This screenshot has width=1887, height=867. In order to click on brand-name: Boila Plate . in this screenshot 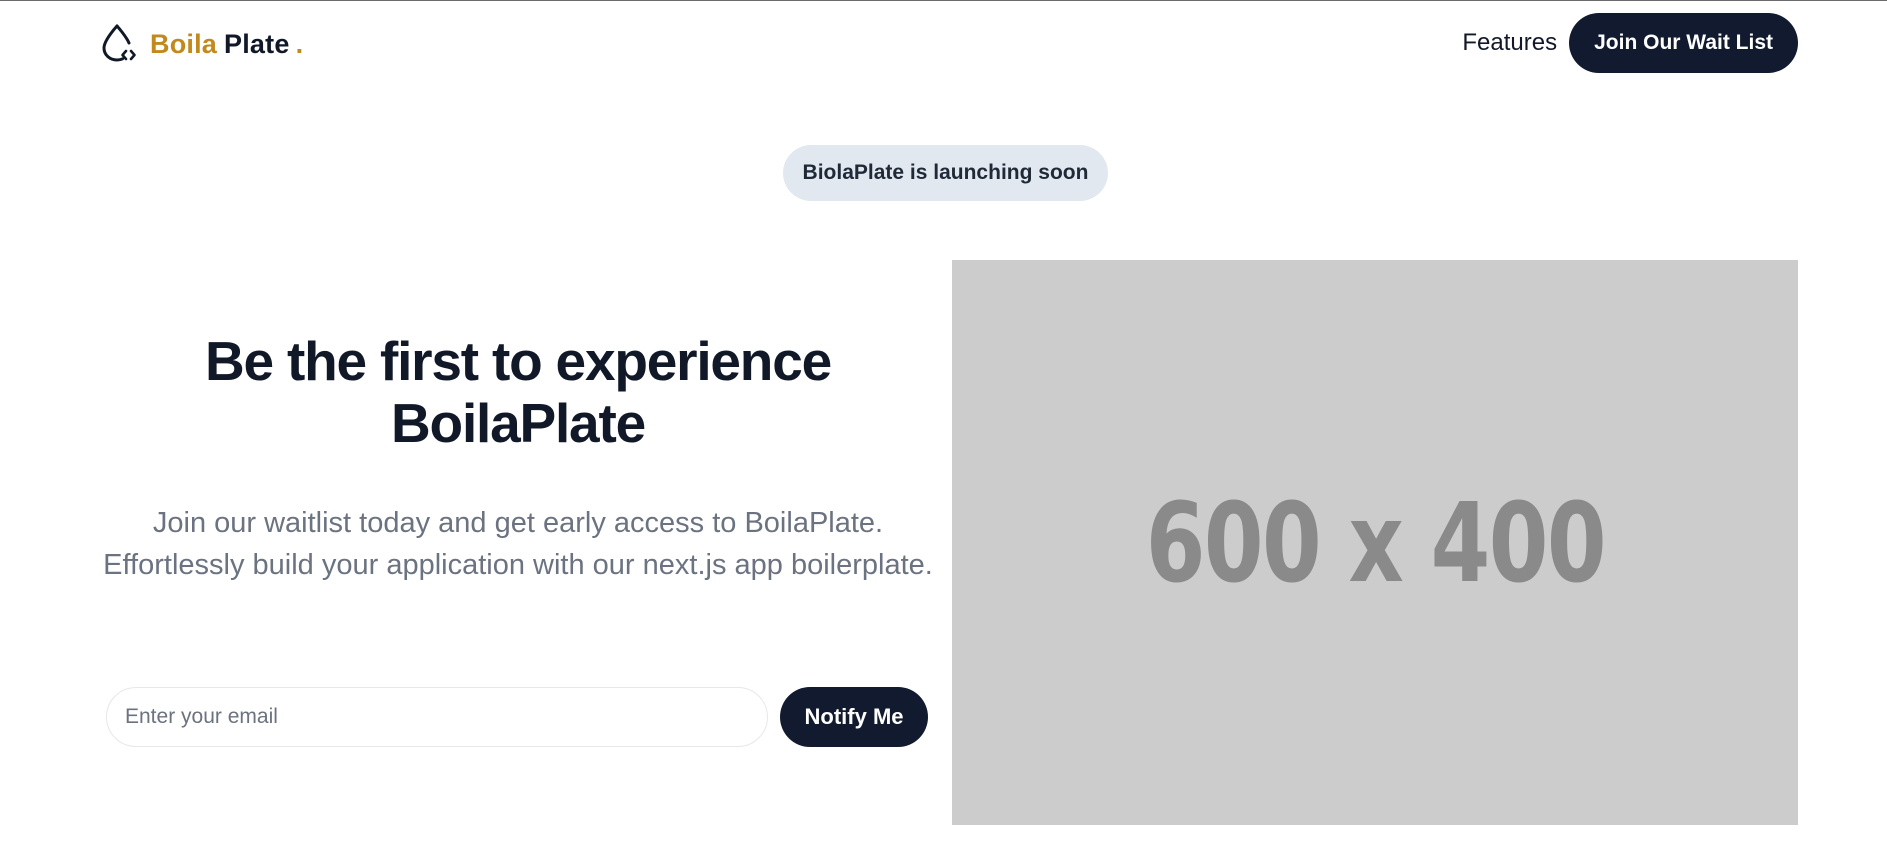, I will do `click(226, 44)`.